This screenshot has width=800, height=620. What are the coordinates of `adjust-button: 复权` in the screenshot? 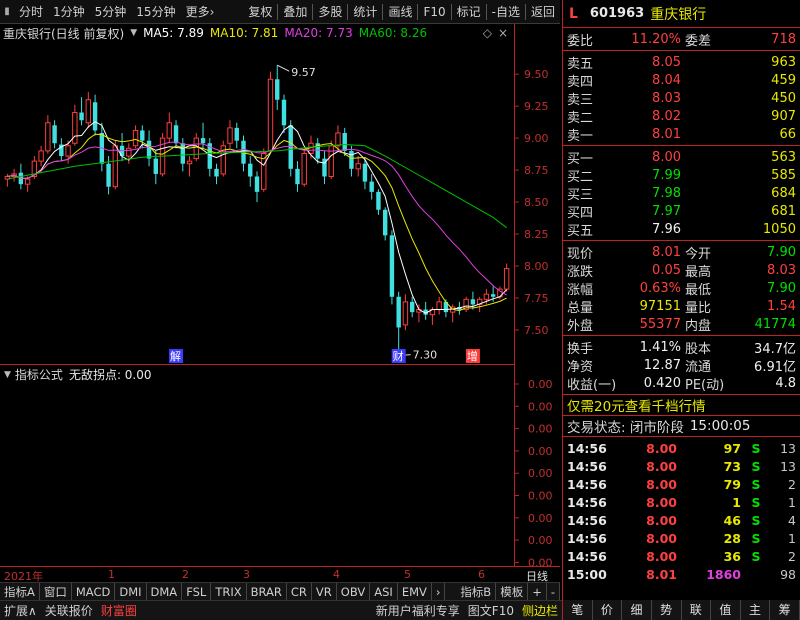 It's located at (260, 11).